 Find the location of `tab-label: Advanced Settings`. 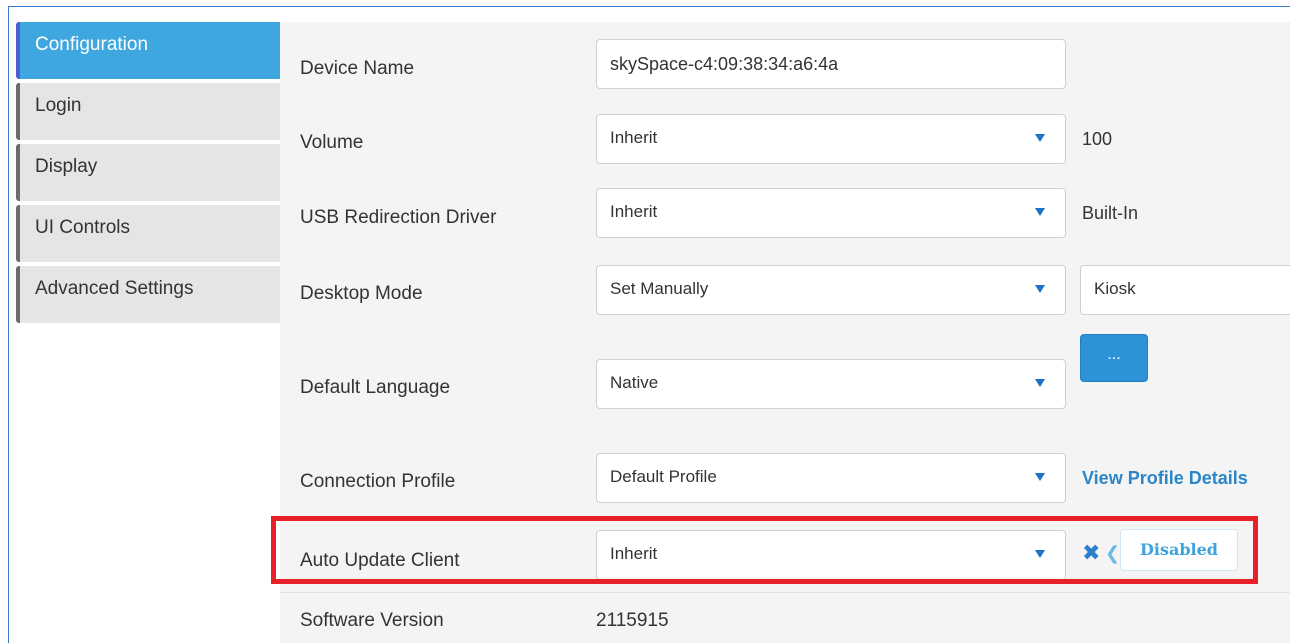

tab-label: Advanced Settings is located at coordinates (114, 288).